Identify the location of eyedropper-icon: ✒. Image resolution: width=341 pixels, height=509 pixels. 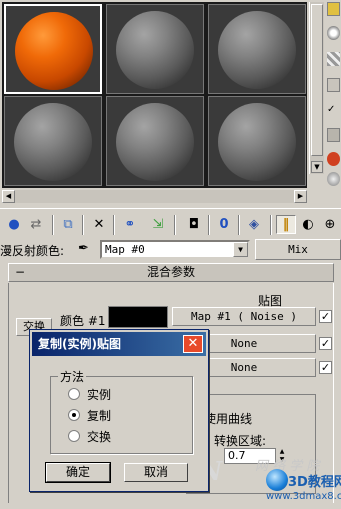
(87, 250).